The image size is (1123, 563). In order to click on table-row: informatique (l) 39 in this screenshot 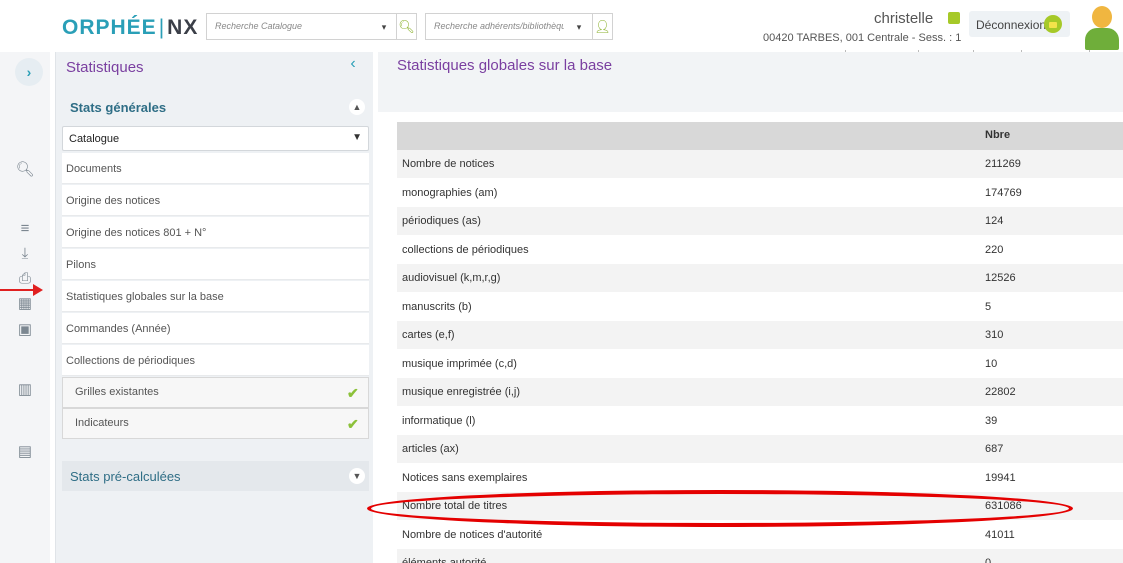, I will do `click(760, 420)`.